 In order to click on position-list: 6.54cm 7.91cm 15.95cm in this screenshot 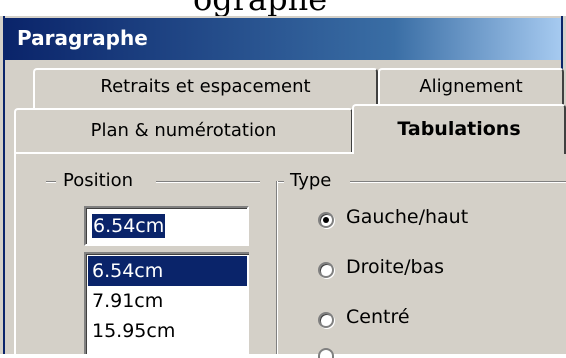, I will do `click(166, 303)`.